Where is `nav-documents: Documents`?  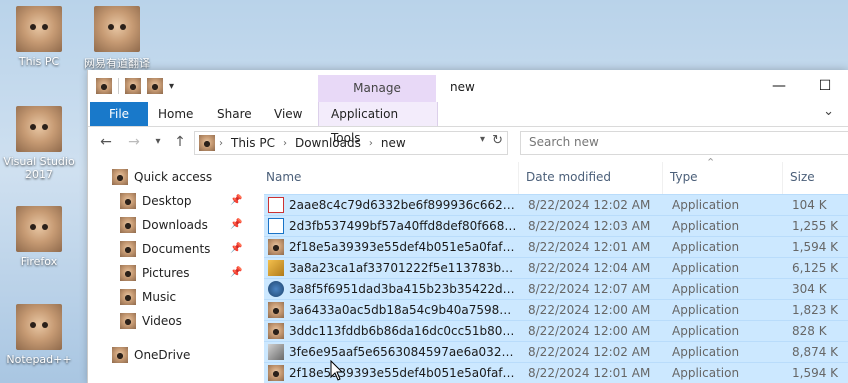 nav-documents: Documents is located at coordinates (165, 249).